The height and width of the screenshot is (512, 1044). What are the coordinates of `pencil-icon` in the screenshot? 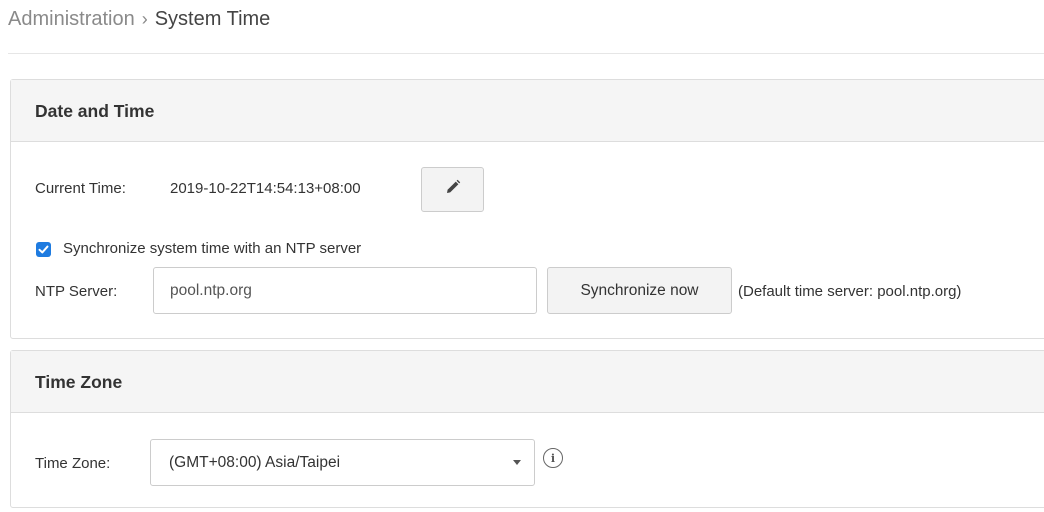 It's located at (453, 189).